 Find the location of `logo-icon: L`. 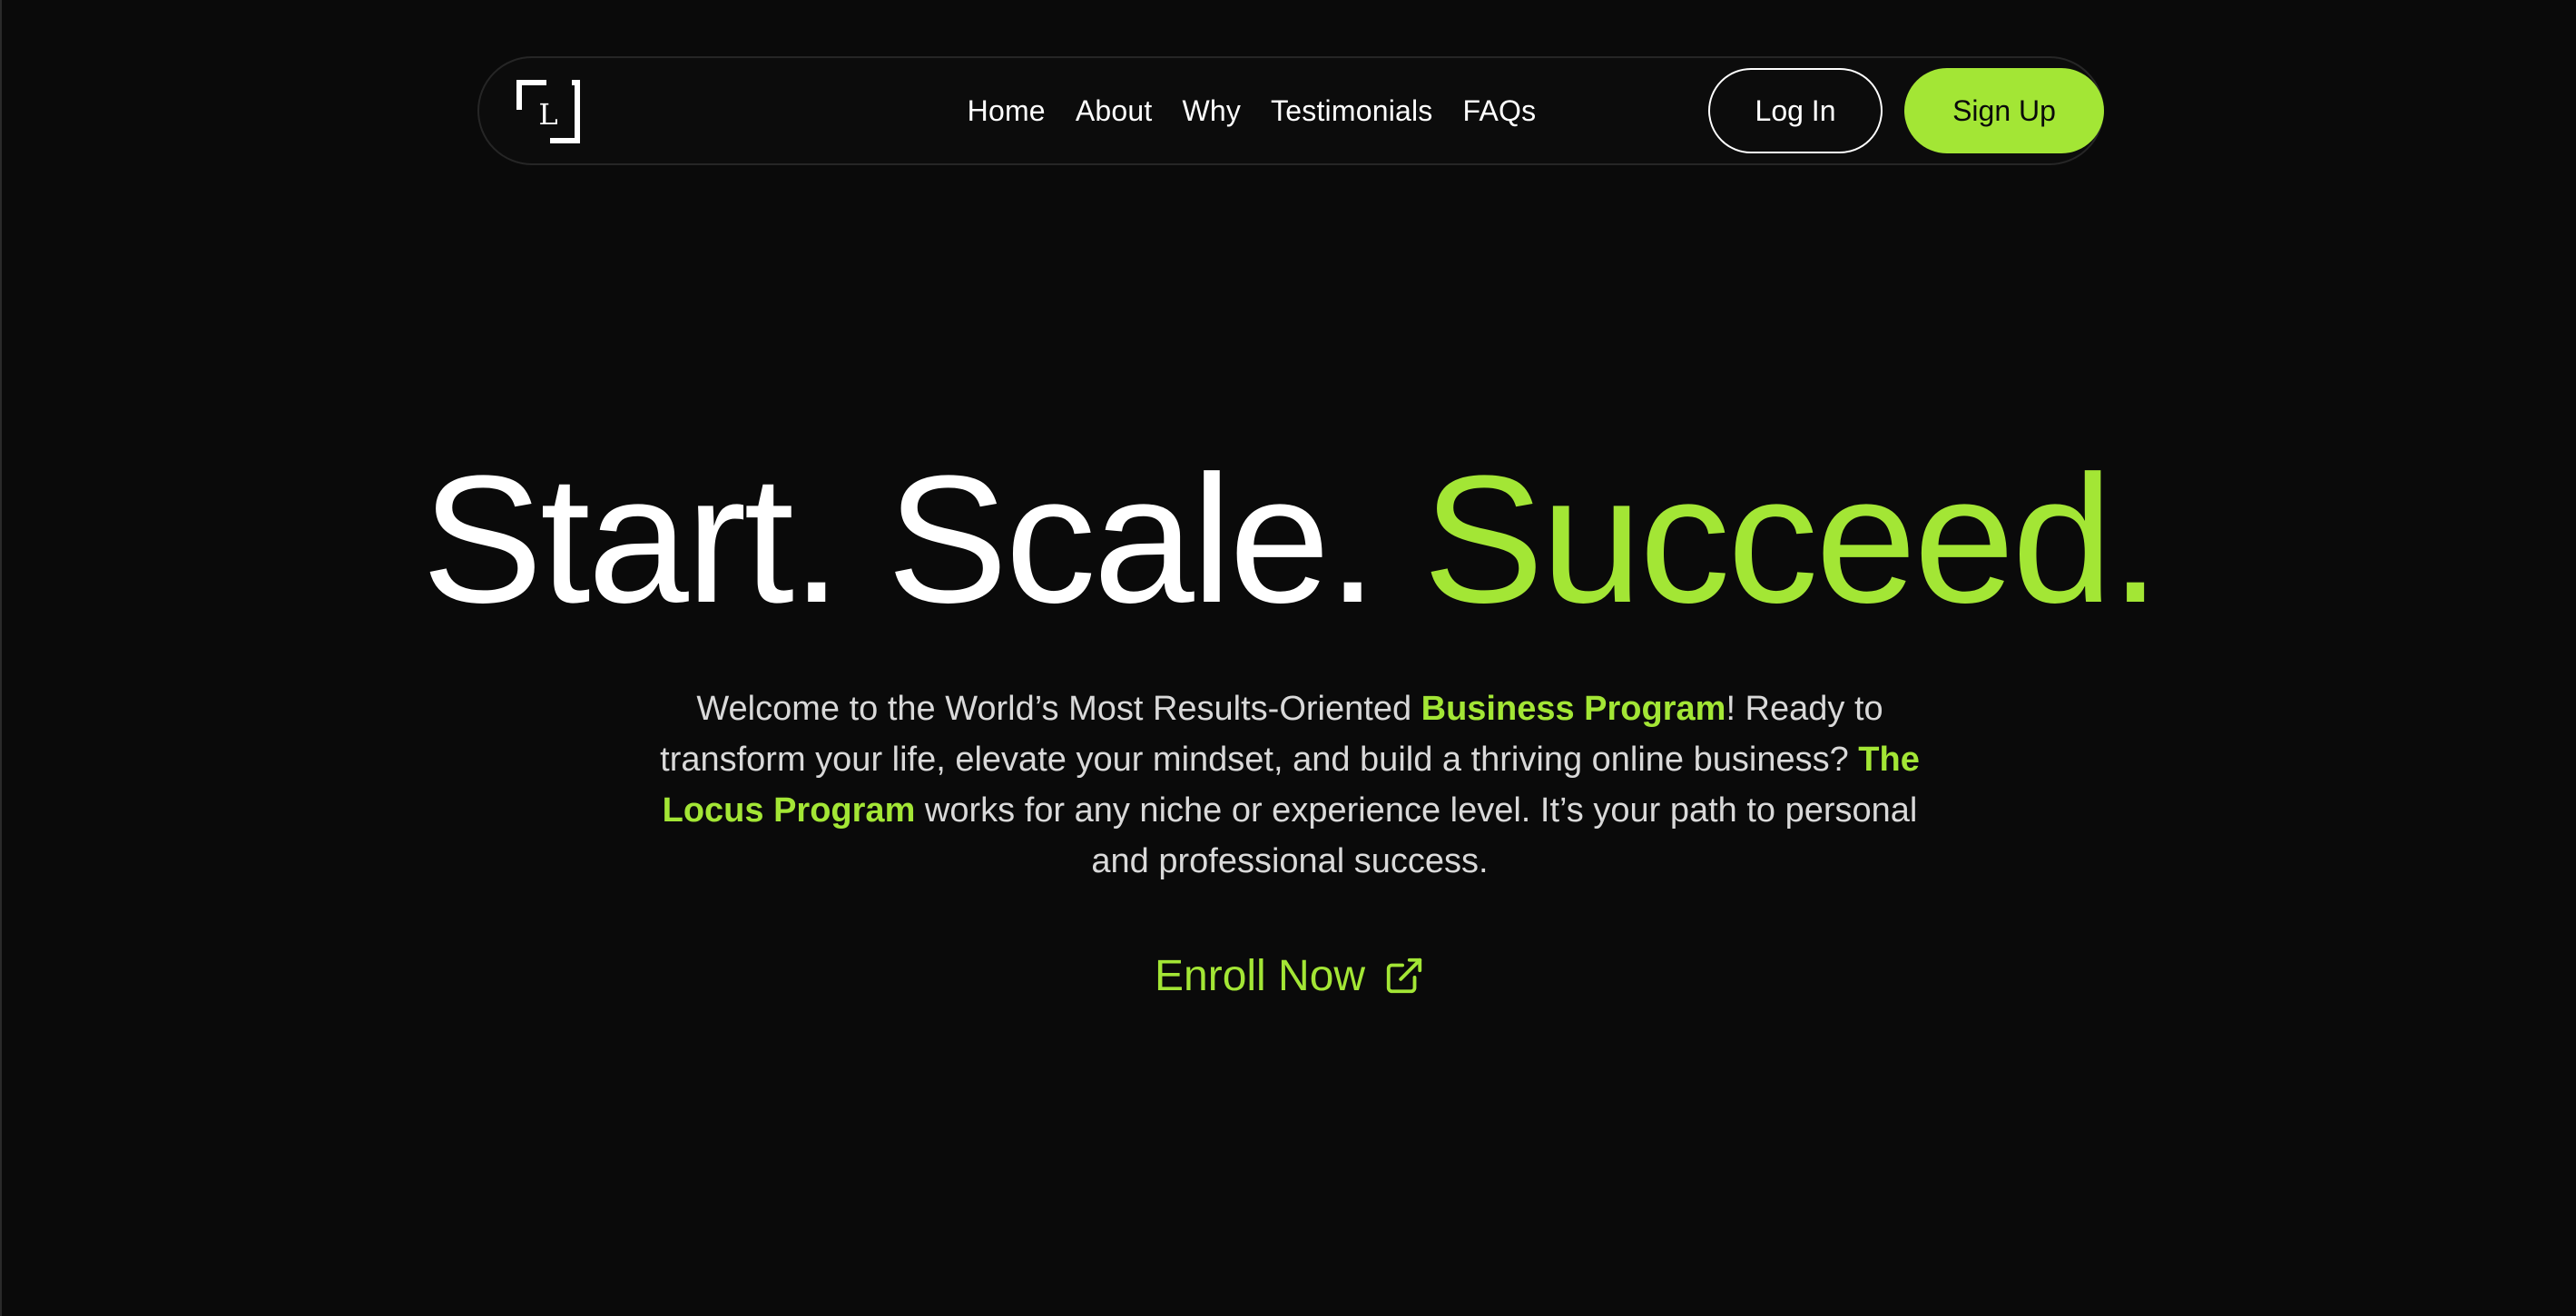

logo-icon: L is located at coordinates (548, 111).